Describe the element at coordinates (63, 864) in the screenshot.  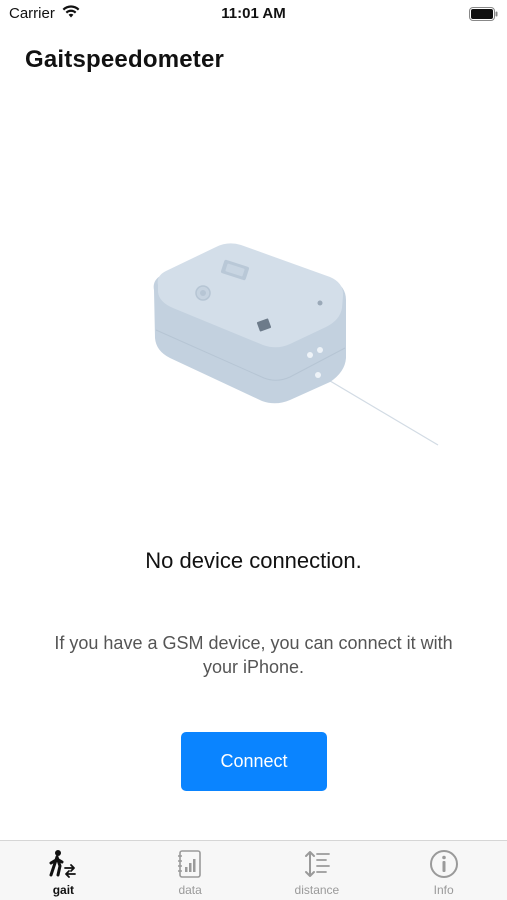
I see `walking-person-icon` at that location.